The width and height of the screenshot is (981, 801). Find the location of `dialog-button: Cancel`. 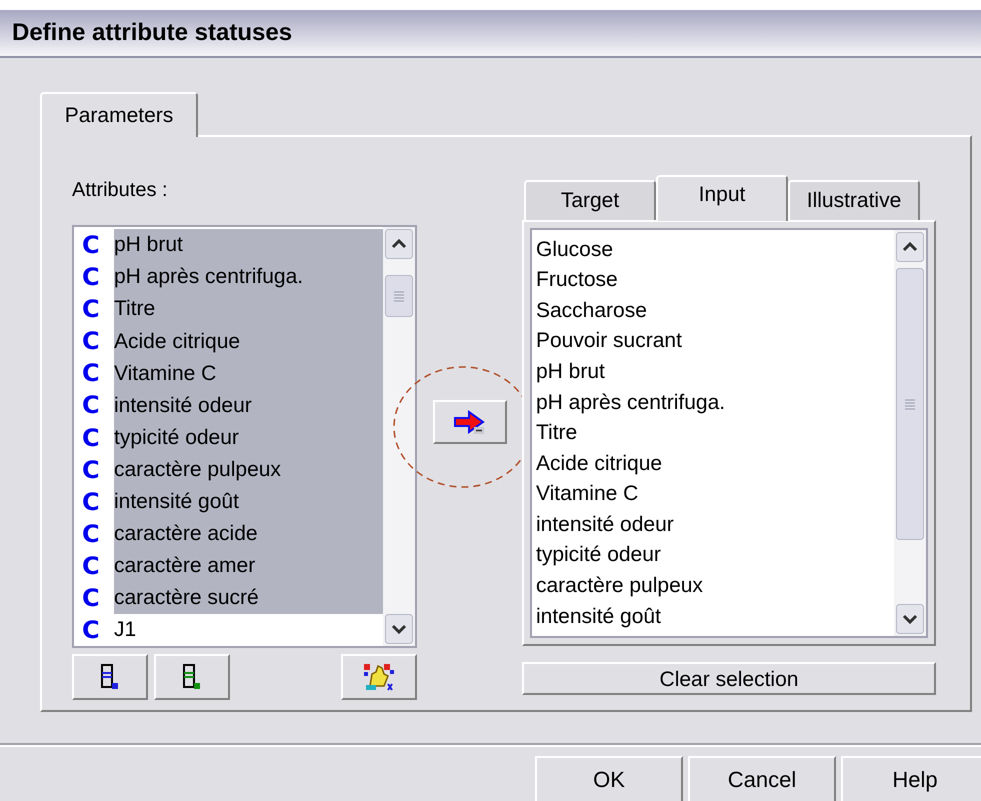

dialog-button: Cancel is located at coordinates (762, 778).